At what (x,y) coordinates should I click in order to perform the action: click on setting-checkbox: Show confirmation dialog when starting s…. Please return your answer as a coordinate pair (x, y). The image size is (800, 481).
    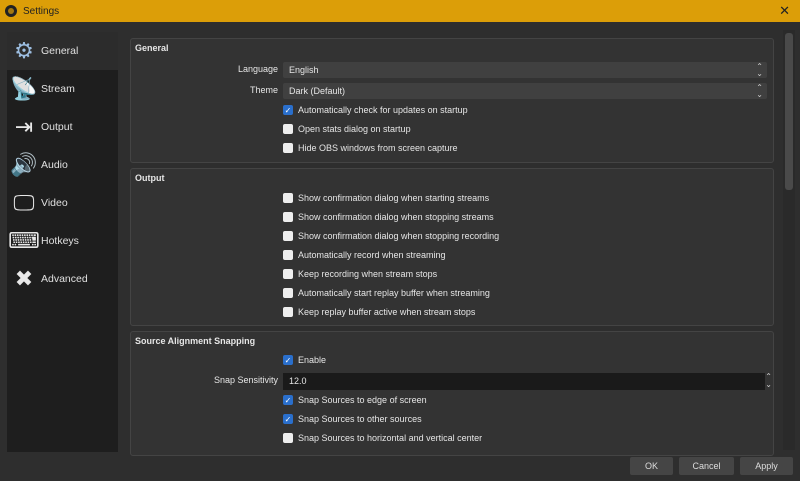
    Looking at the image, I should click on (386, 198).